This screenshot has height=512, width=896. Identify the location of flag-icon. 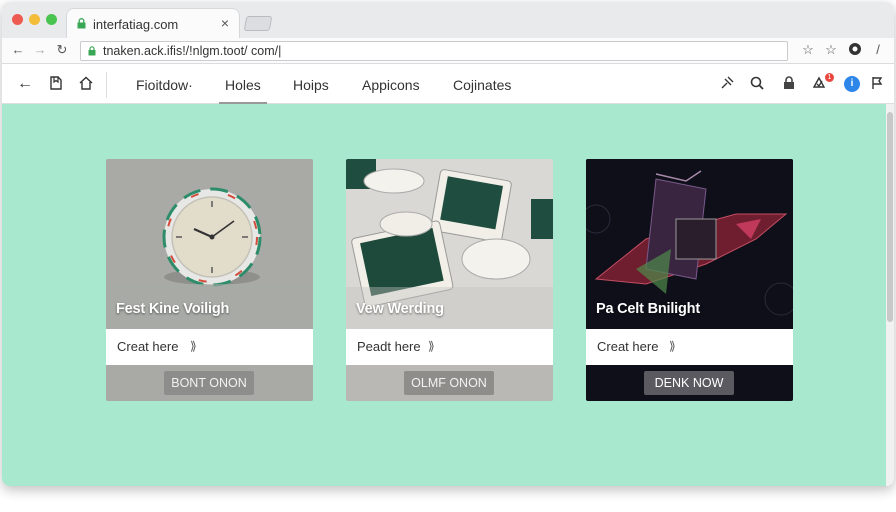
(877, 84).